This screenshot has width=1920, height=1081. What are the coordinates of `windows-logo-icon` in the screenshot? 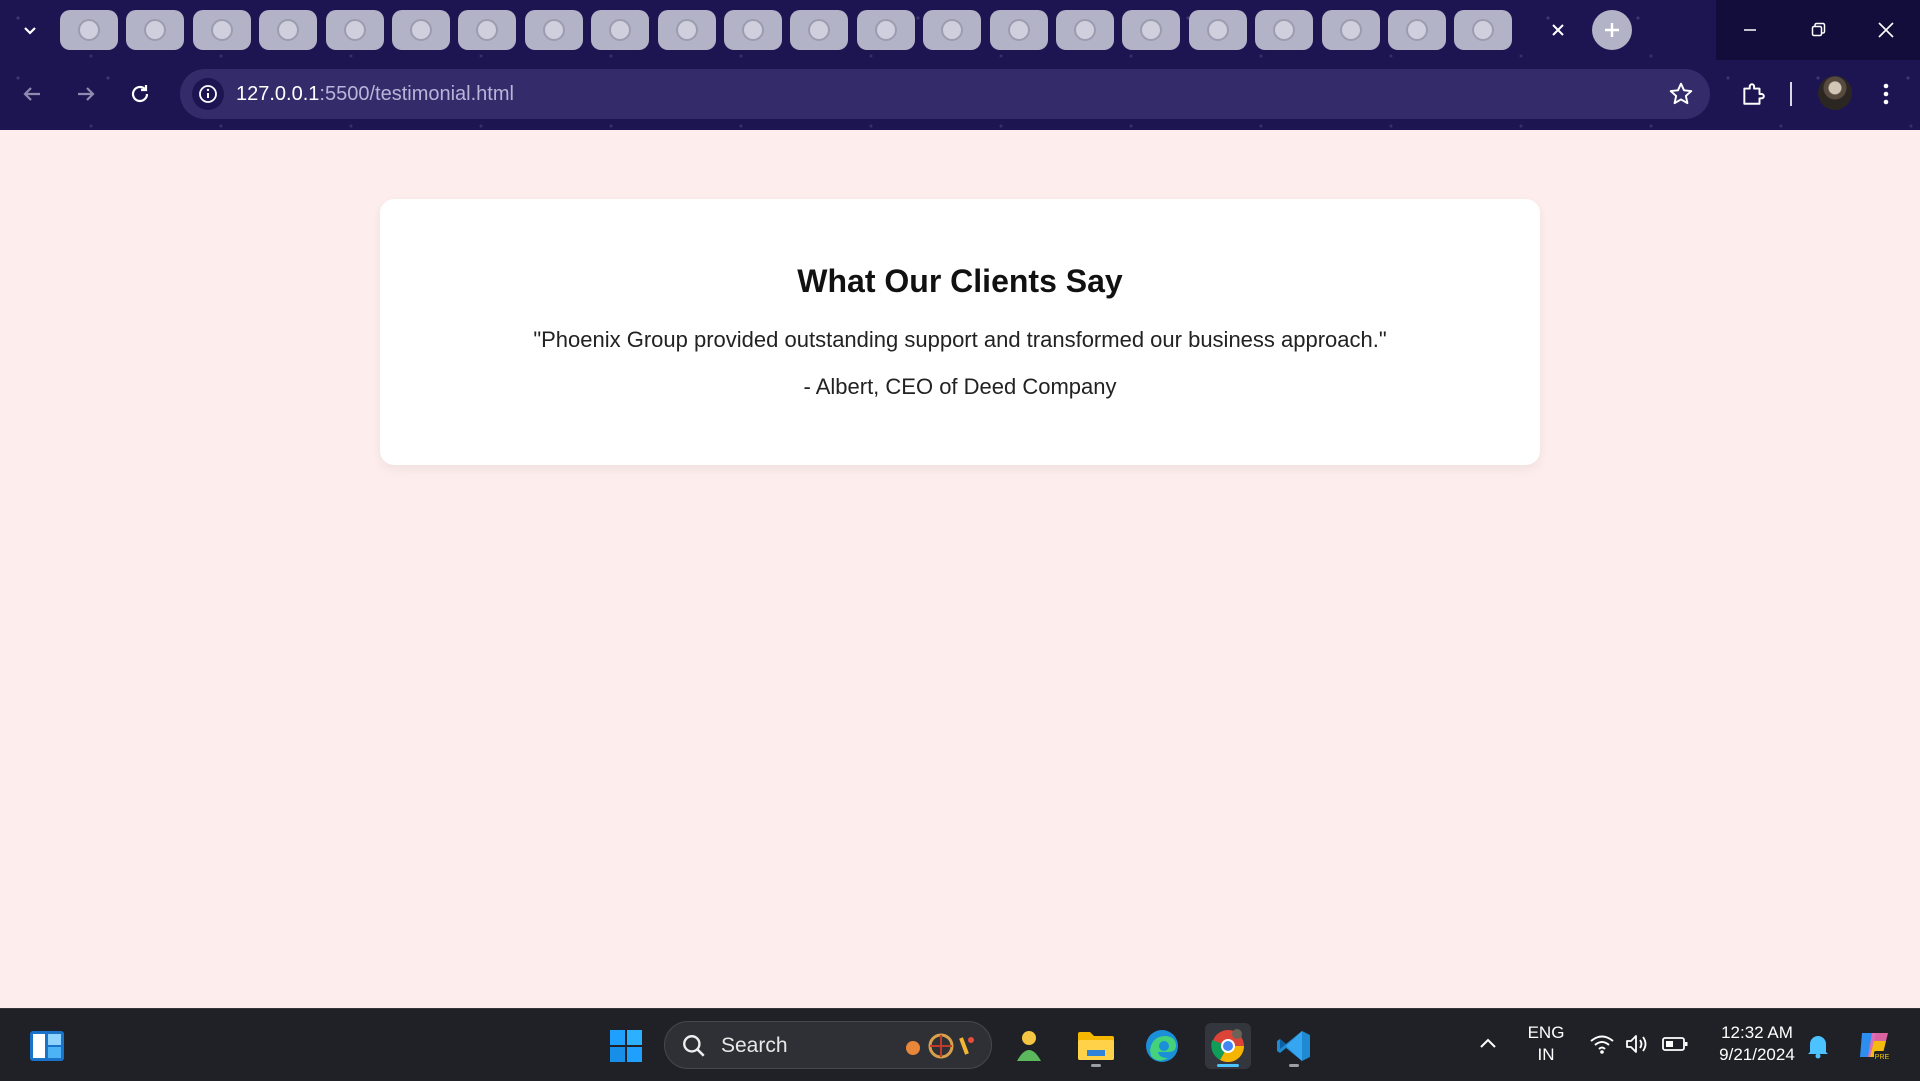 It's located at (626, 1046).